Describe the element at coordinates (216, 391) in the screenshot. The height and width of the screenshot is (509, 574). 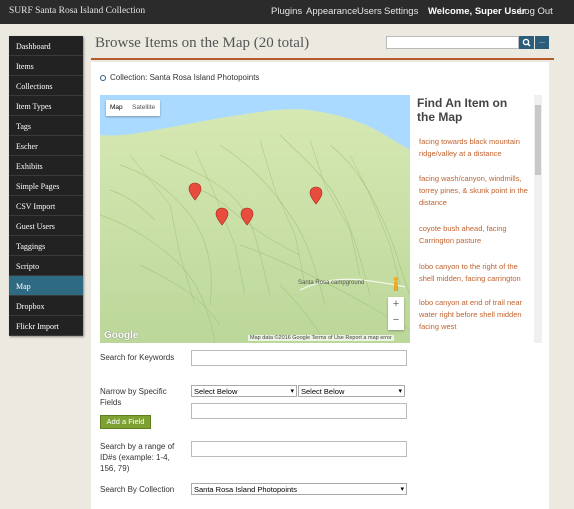
I see `field-select-value: Select Below` at that location.